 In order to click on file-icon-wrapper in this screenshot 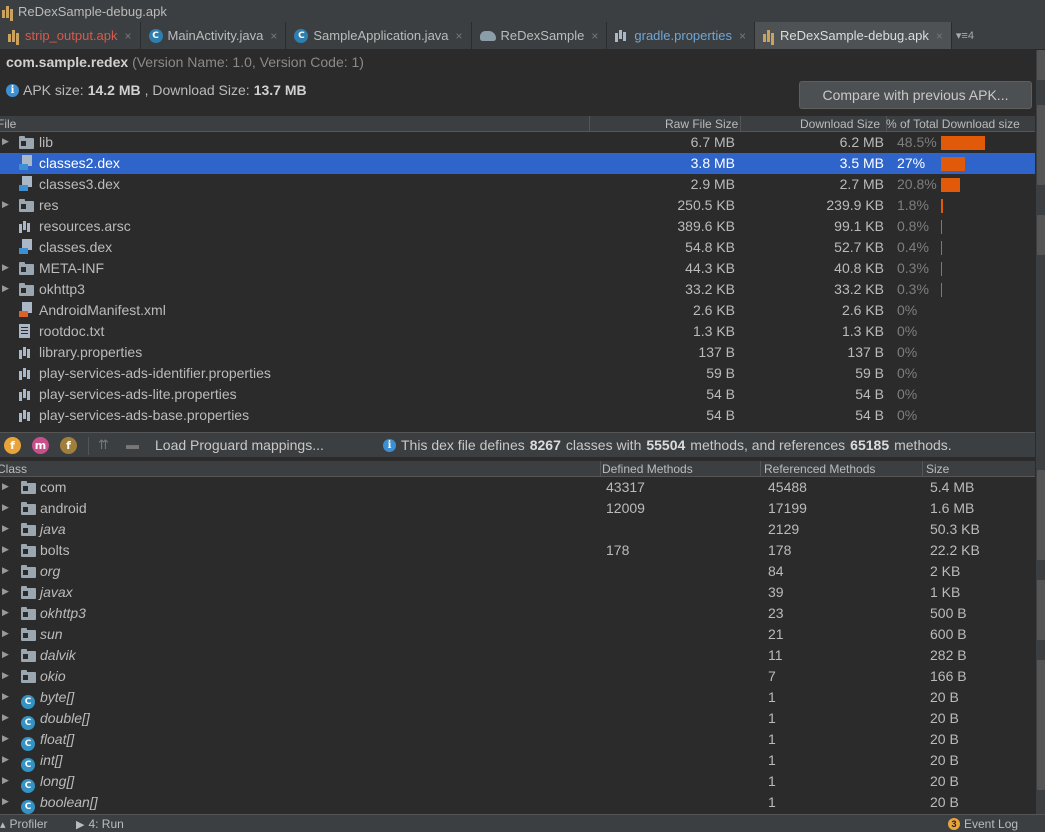, I will do `click(26, 228)`.